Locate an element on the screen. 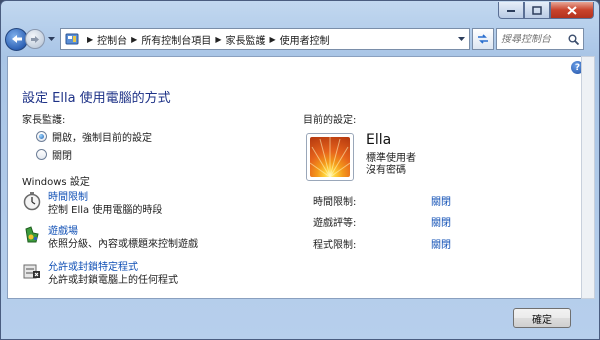 The height and width of the screenshot is (340, 600). close-button is located at coordinates (572, 10).